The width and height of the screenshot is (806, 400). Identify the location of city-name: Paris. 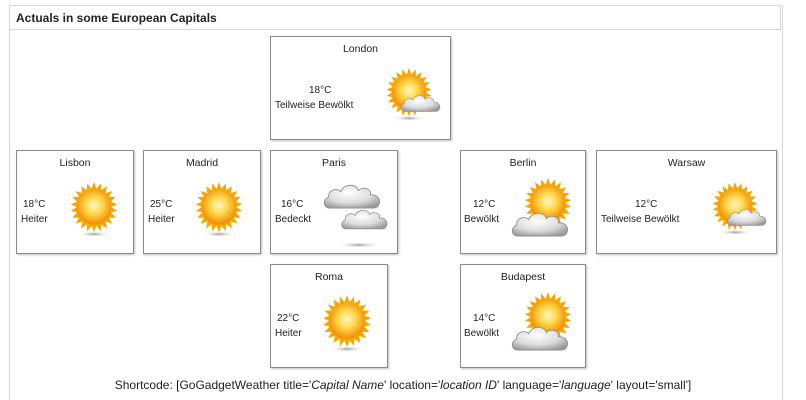
(334, 163).